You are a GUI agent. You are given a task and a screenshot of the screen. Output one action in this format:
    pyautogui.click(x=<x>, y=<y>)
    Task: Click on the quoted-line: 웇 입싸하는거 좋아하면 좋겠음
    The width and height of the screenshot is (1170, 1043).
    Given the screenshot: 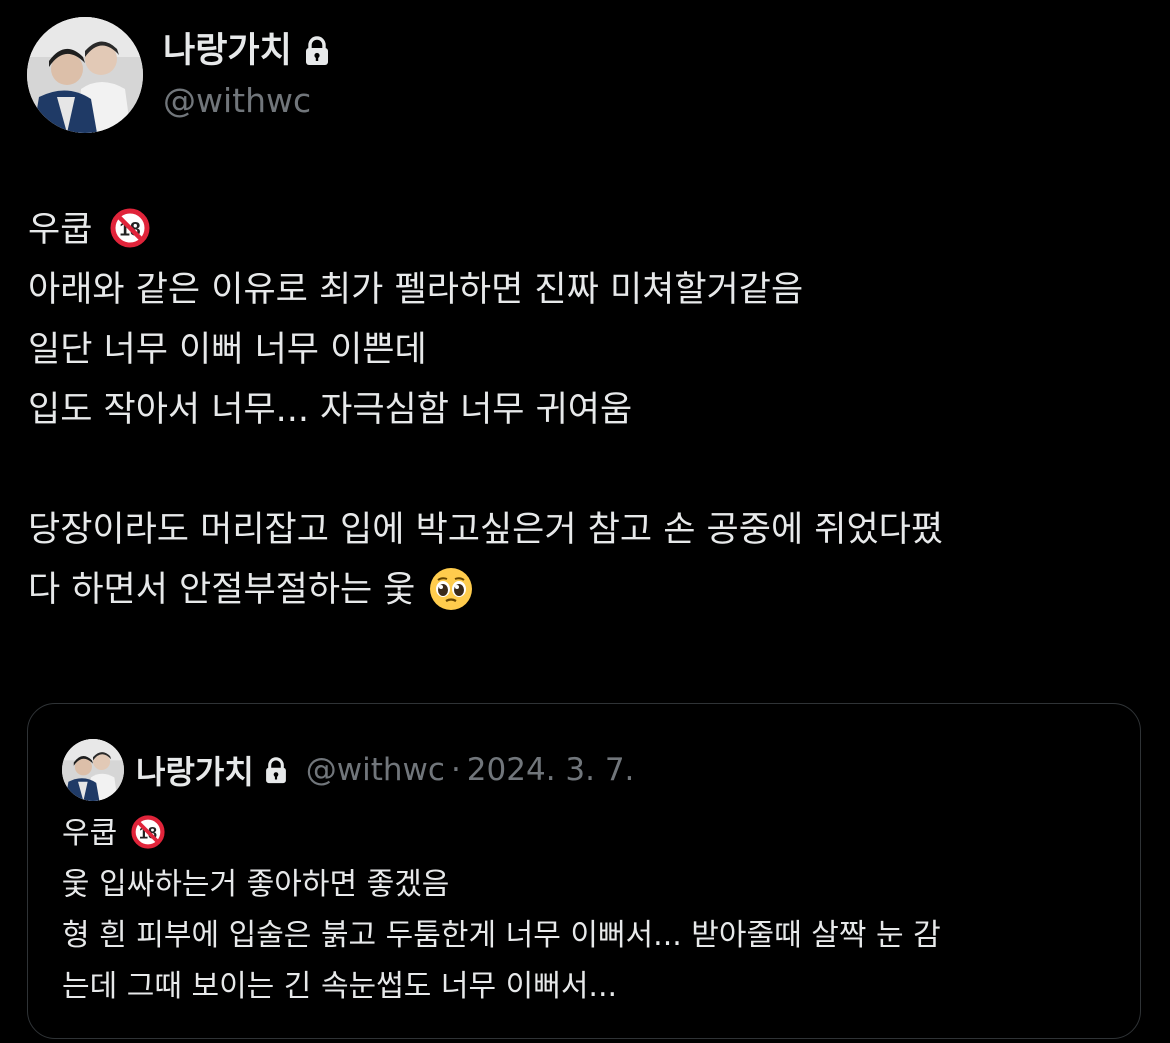 What is the action you would take?
    pyautogui.click(x=256, y=884)
    